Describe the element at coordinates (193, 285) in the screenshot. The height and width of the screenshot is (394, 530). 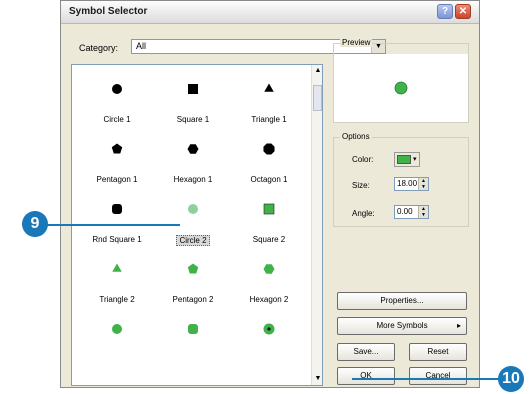
I see `symbol-cell: Pentagon 2` at that location.